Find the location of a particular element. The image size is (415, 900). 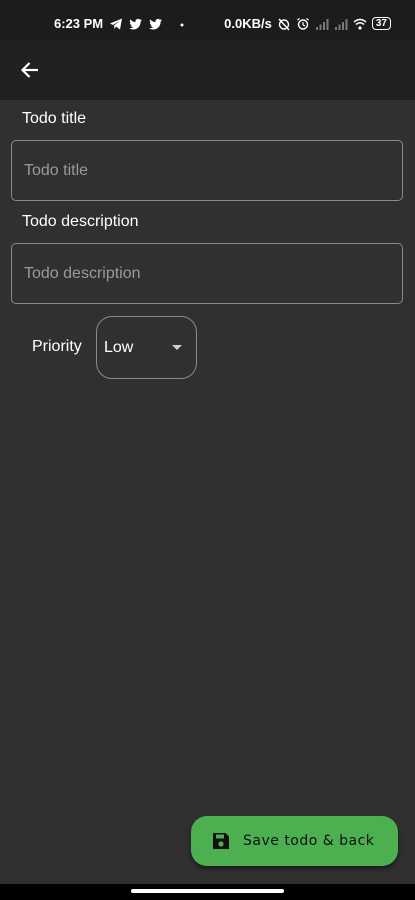

priority-label: Priority is located at coordinates (57, 346).